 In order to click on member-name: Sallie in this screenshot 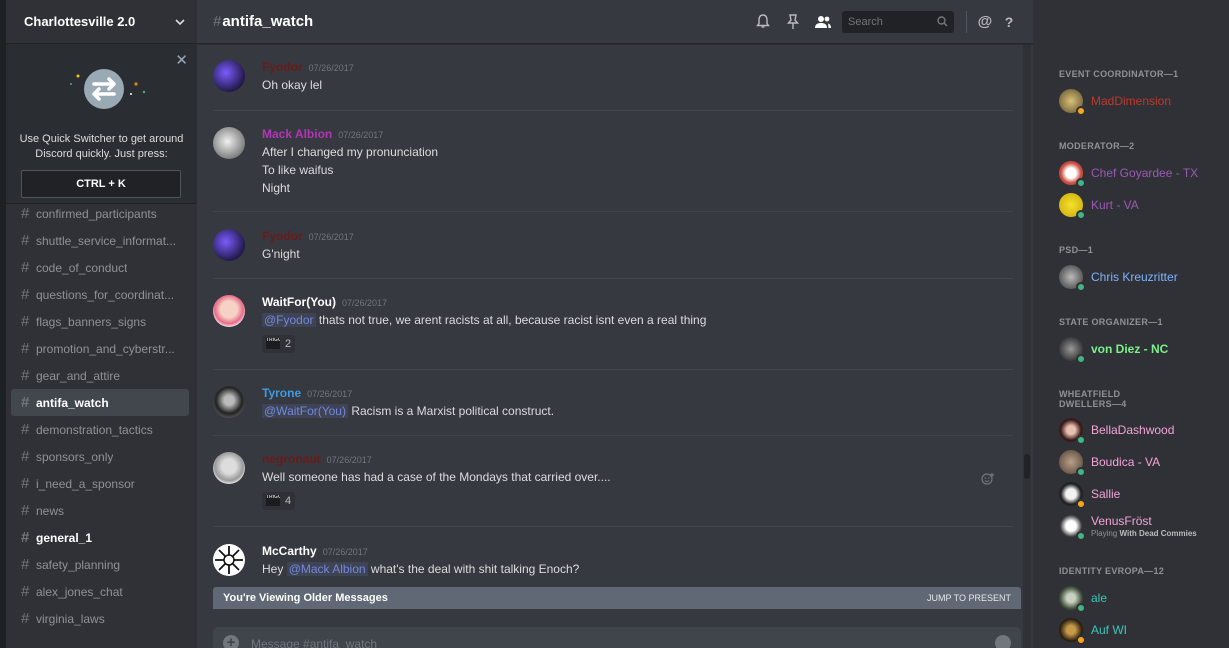, I will do `click(1106, 494)`.